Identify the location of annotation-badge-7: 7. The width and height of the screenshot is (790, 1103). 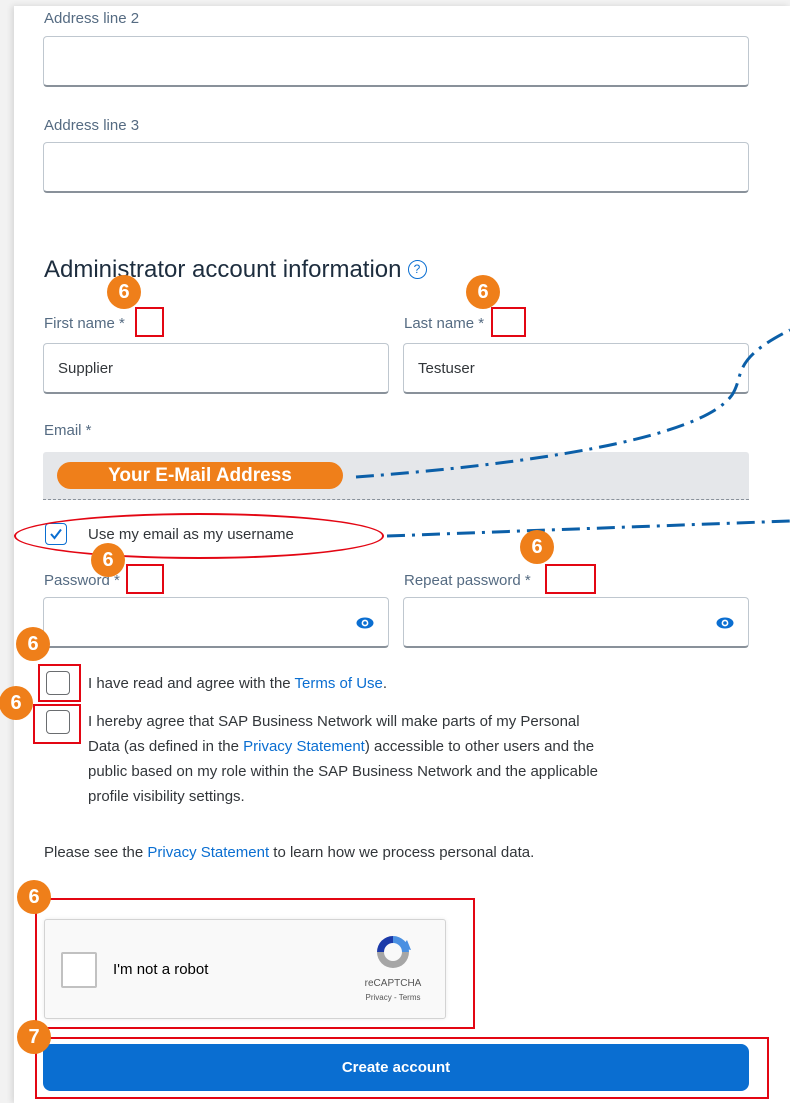
(34, 1037).